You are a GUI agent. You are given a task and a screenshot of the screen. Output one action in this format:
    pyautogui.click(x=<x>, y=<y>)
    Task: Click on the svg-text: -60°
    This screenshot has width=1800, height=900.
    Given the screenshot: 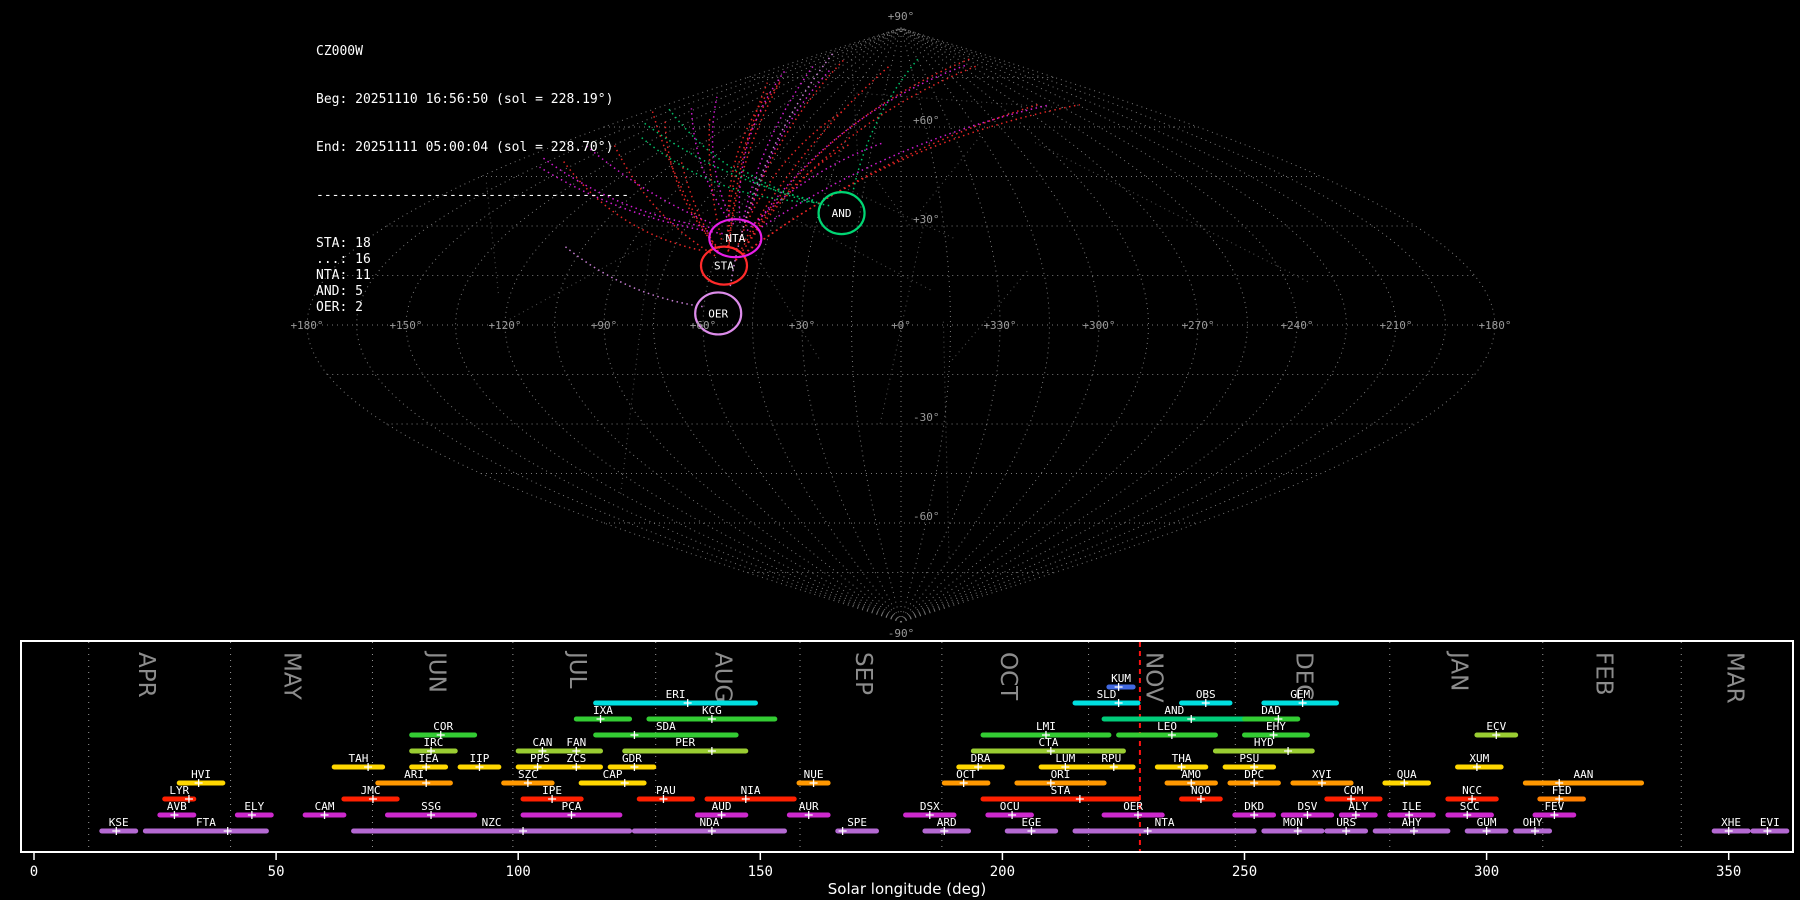 What is the action you would take?
    pyautogui.click(x=926, y=516)
    